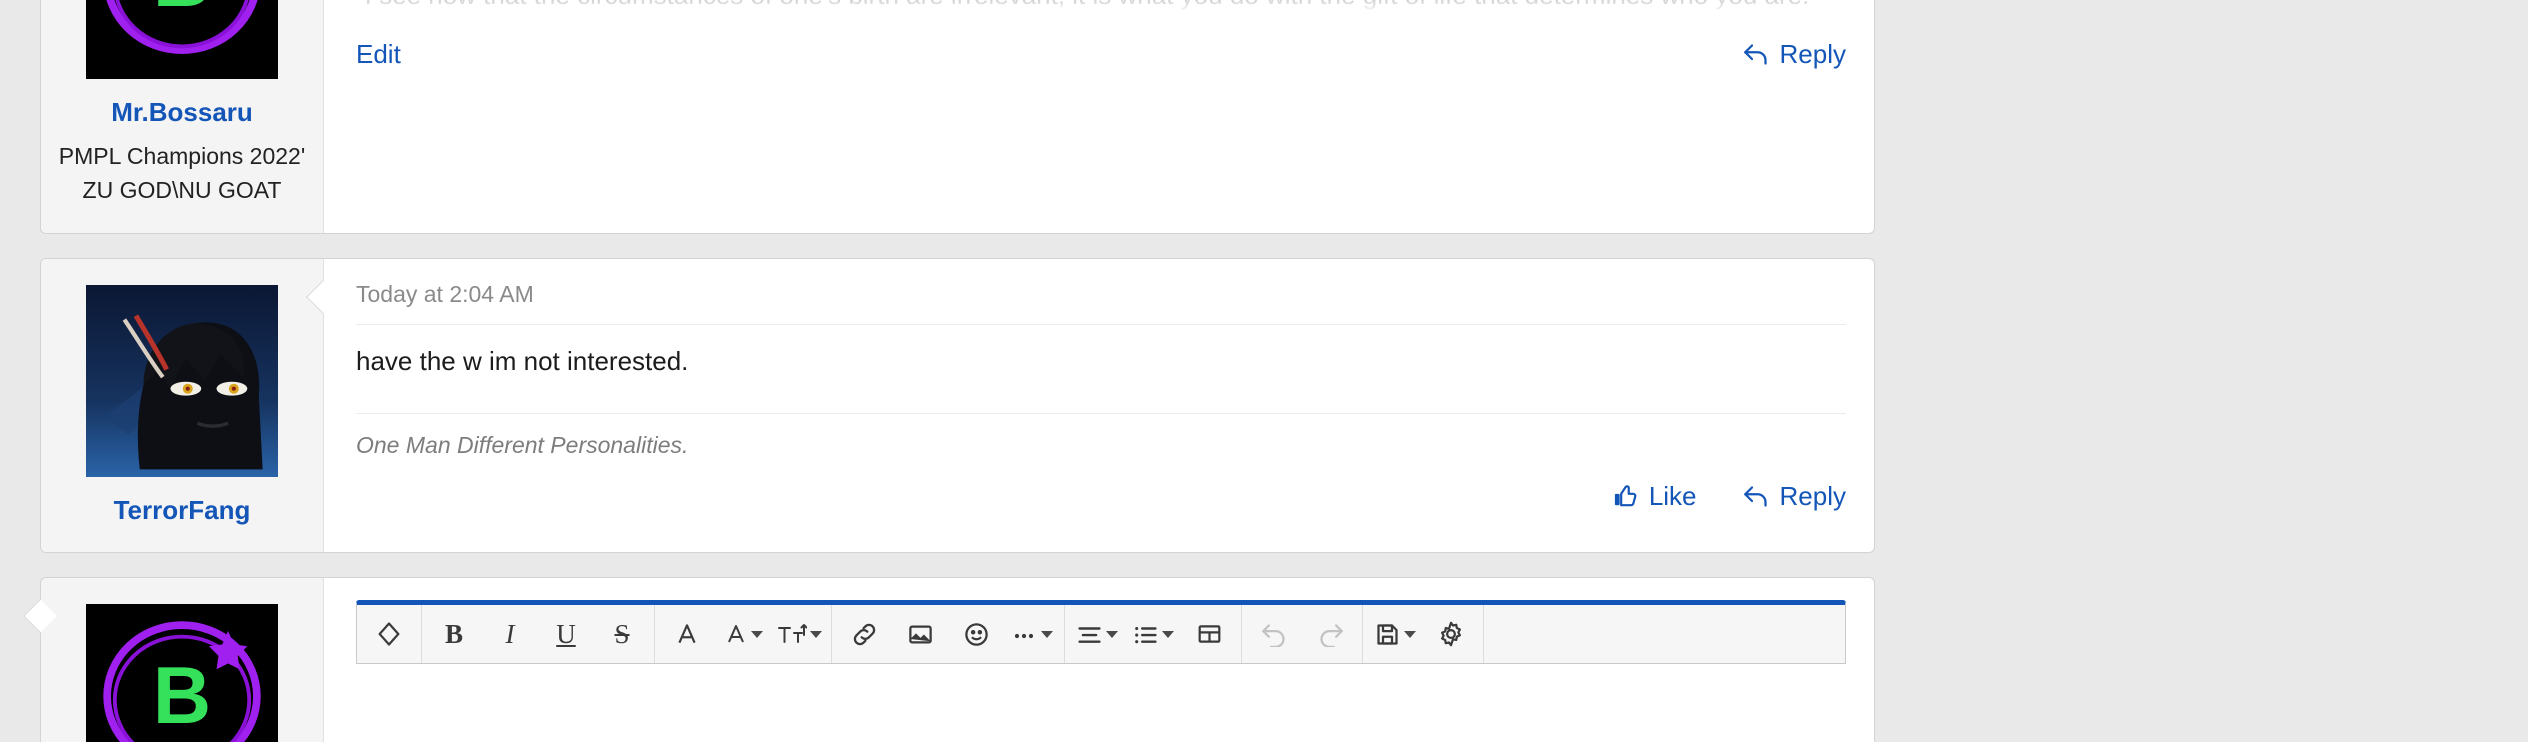 This screenshot has height=742, width=2528. What do you see at coordinates (799, 634) in the screenshot?
I see `font-size-icon` at bounding box center [799, 634].